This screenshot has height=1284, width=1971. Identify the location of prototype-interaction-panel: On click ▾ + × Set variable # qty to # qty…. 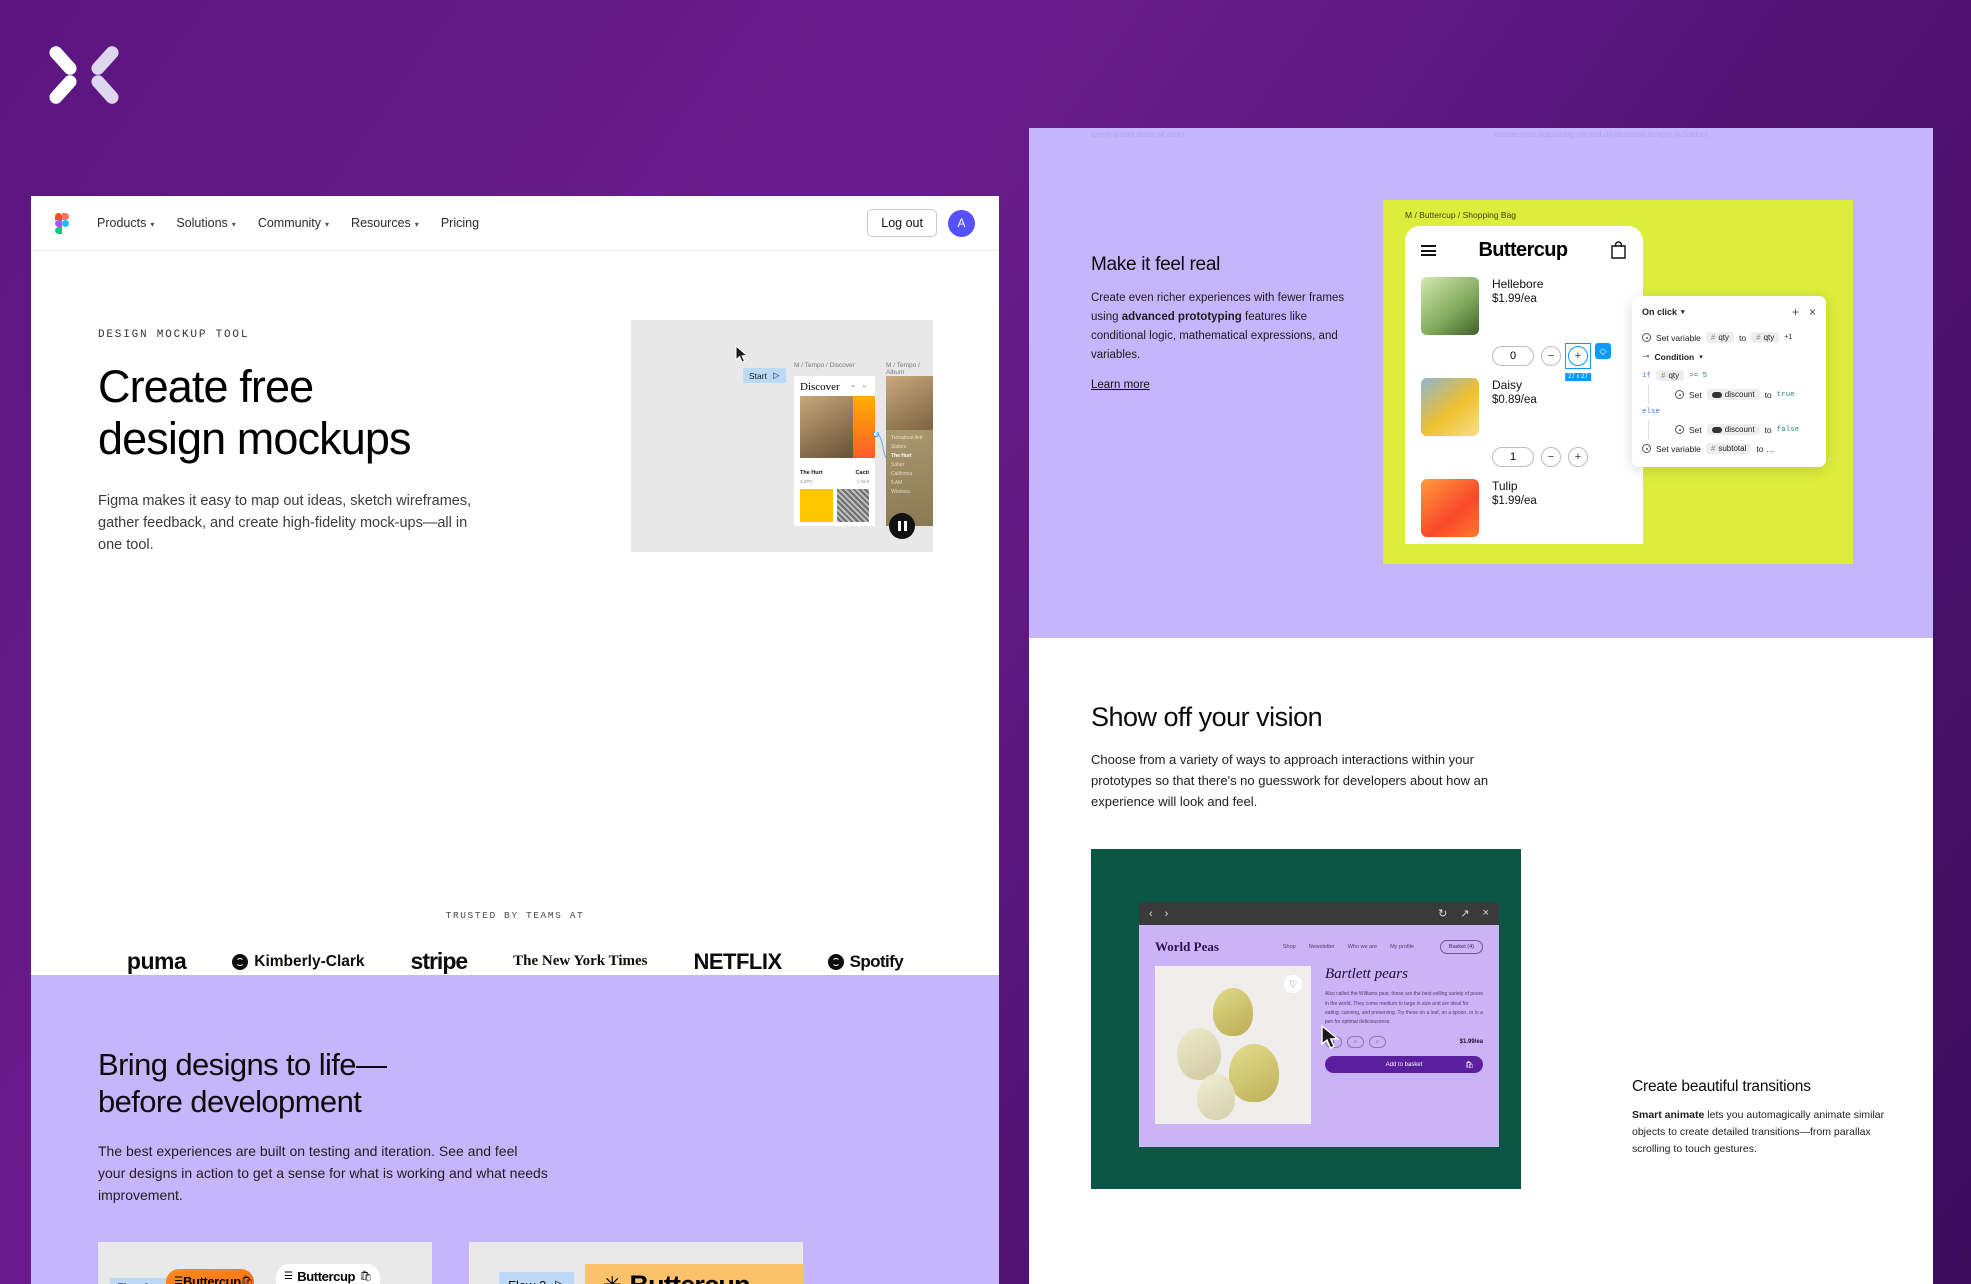
(1729, 381).